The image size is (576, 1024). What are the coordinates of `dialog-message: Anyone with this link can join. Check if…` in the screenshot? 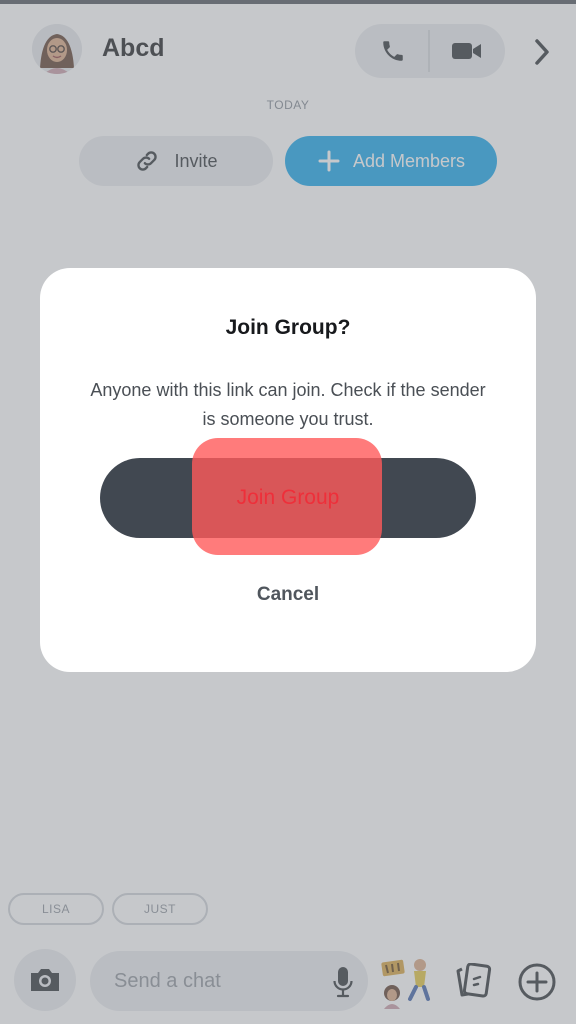 It's located at (288, 404).